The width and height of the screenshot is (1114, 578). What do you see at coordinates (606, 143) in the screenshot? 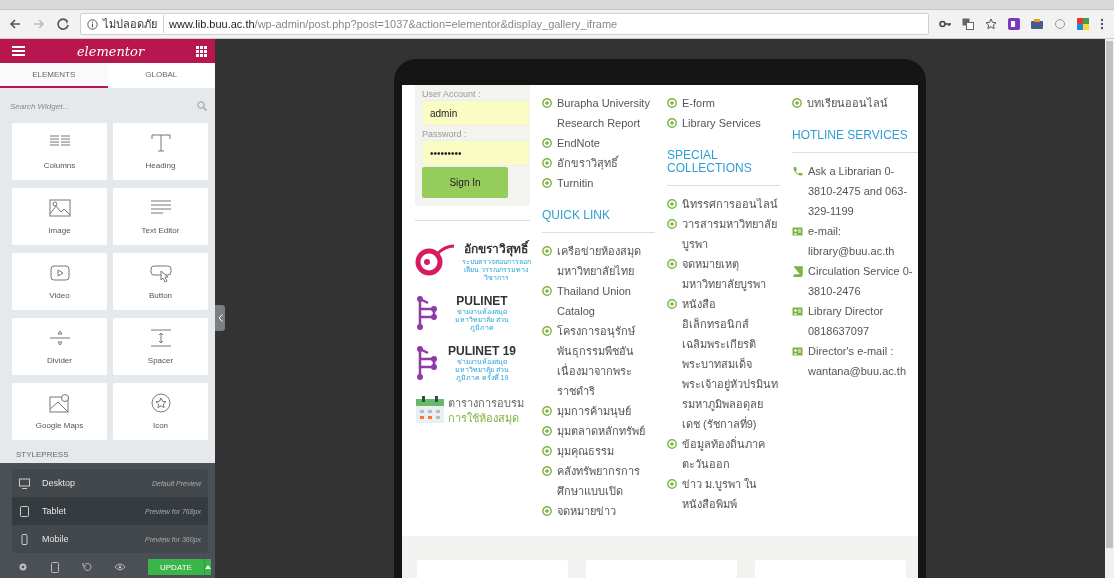
I see `link: EndNote` at bounding box center [606, 143].